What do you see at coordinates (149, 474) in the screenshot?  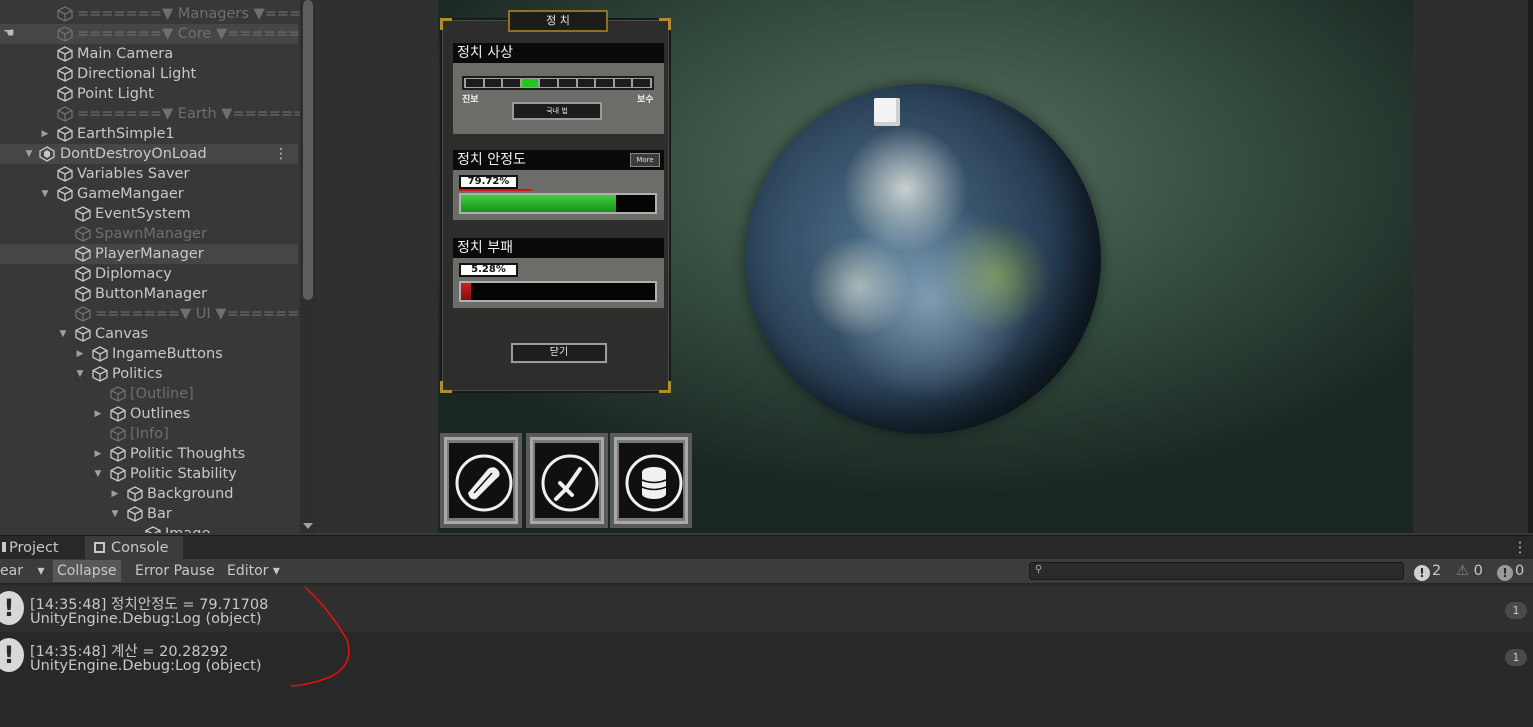 I see `hierarchy-item: ▼ Politic Stability` at bounding box center [149, 474].